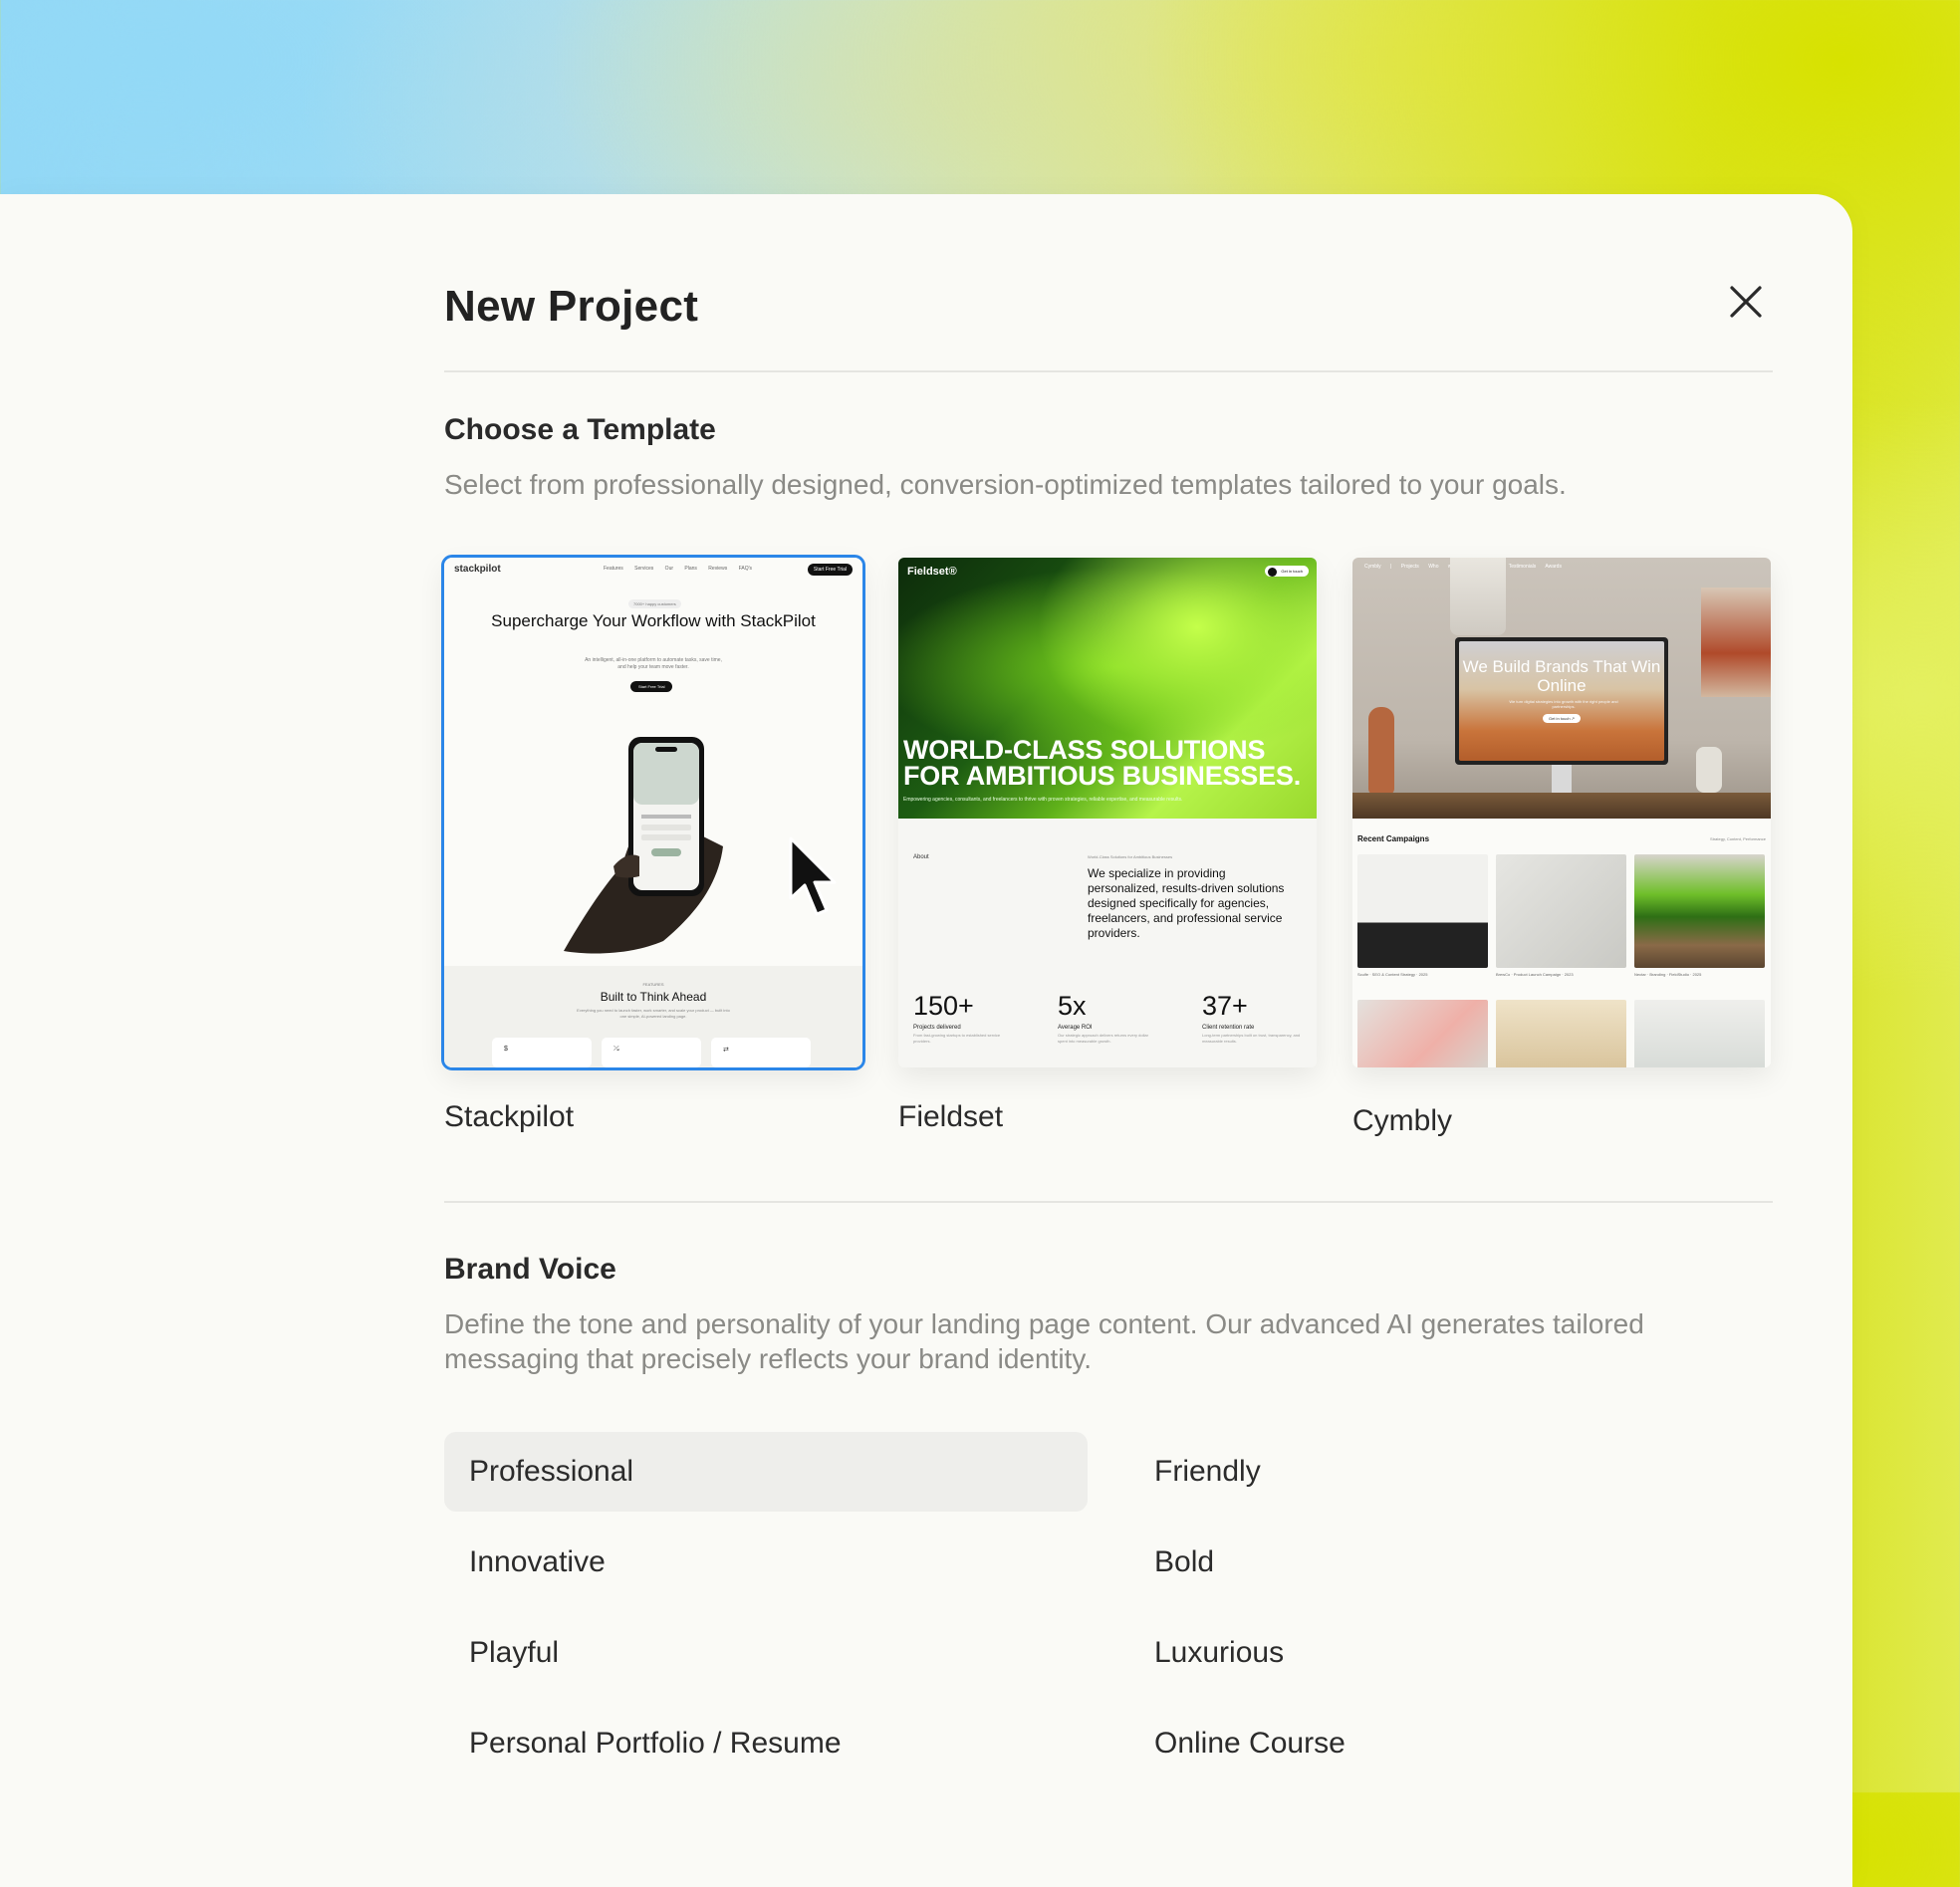 Image resolution: width=1960 pixels, height=1887 pixels. What do you see at coordinates (1451, 1653) in the screenshot?
I see `voice-option-luxurious: Luxurious` at bounding box center [1451, 1653].